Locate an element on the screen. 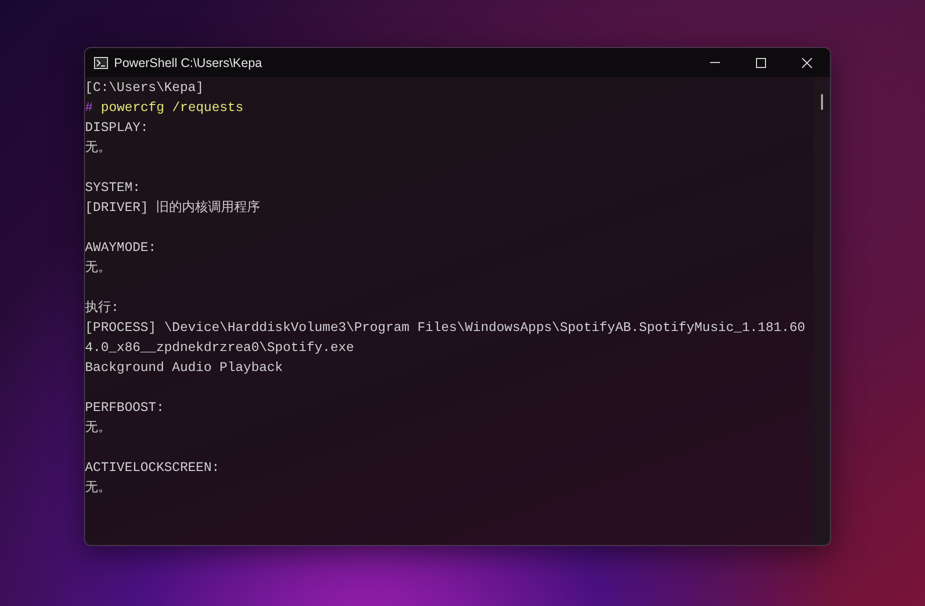  output-line: PERFBOOST: is located at coordinates (124, 408).